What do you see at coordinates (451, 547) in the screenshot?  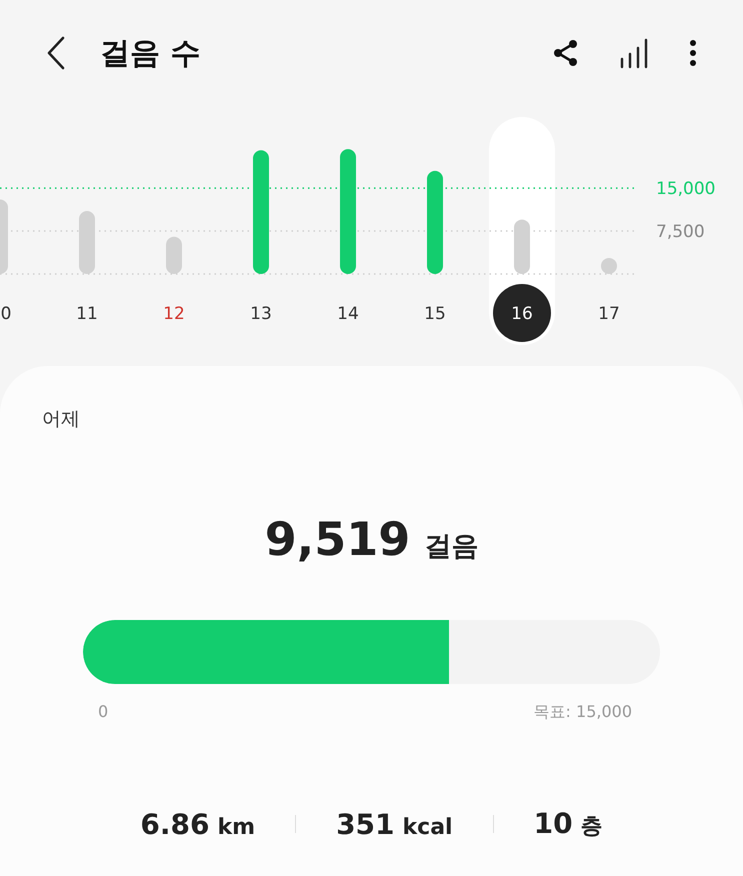 I see `step-unit: 걸음` at bounding box center [451, 547].